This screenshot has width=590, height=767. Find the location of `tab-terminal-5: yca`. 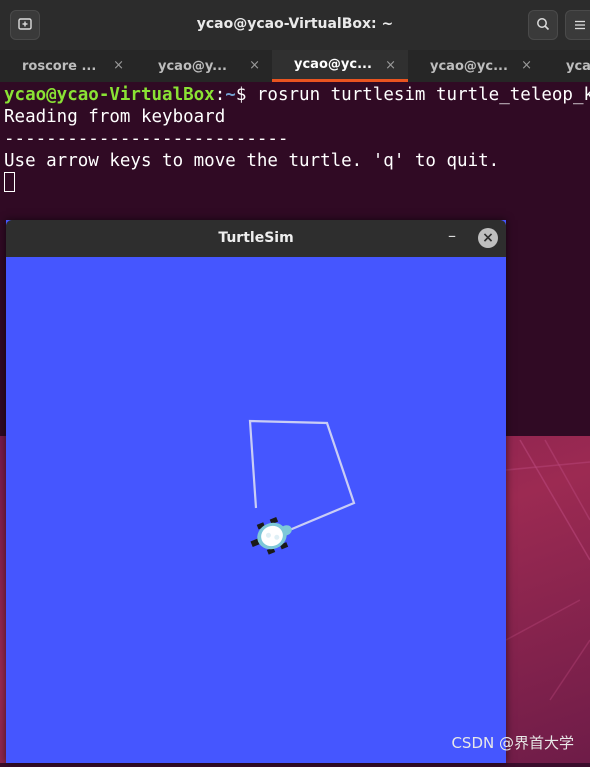

tab-terminal-5: yca is located at coordinates (567, 66).